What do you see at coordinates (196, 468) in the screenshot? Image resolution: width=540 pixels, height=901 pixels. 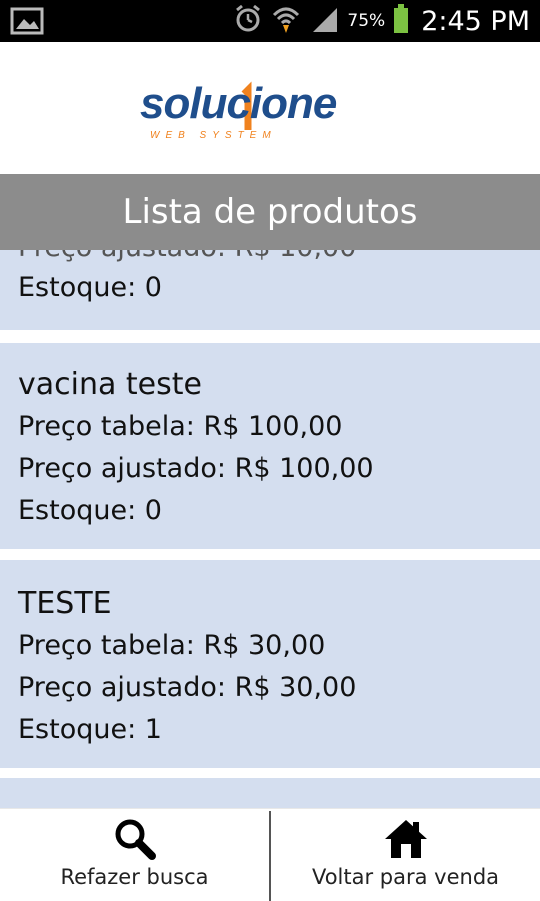 I see `product-adjusted-price: Preço ajustado: R$ 100,00` at bounding box center [196, 468].